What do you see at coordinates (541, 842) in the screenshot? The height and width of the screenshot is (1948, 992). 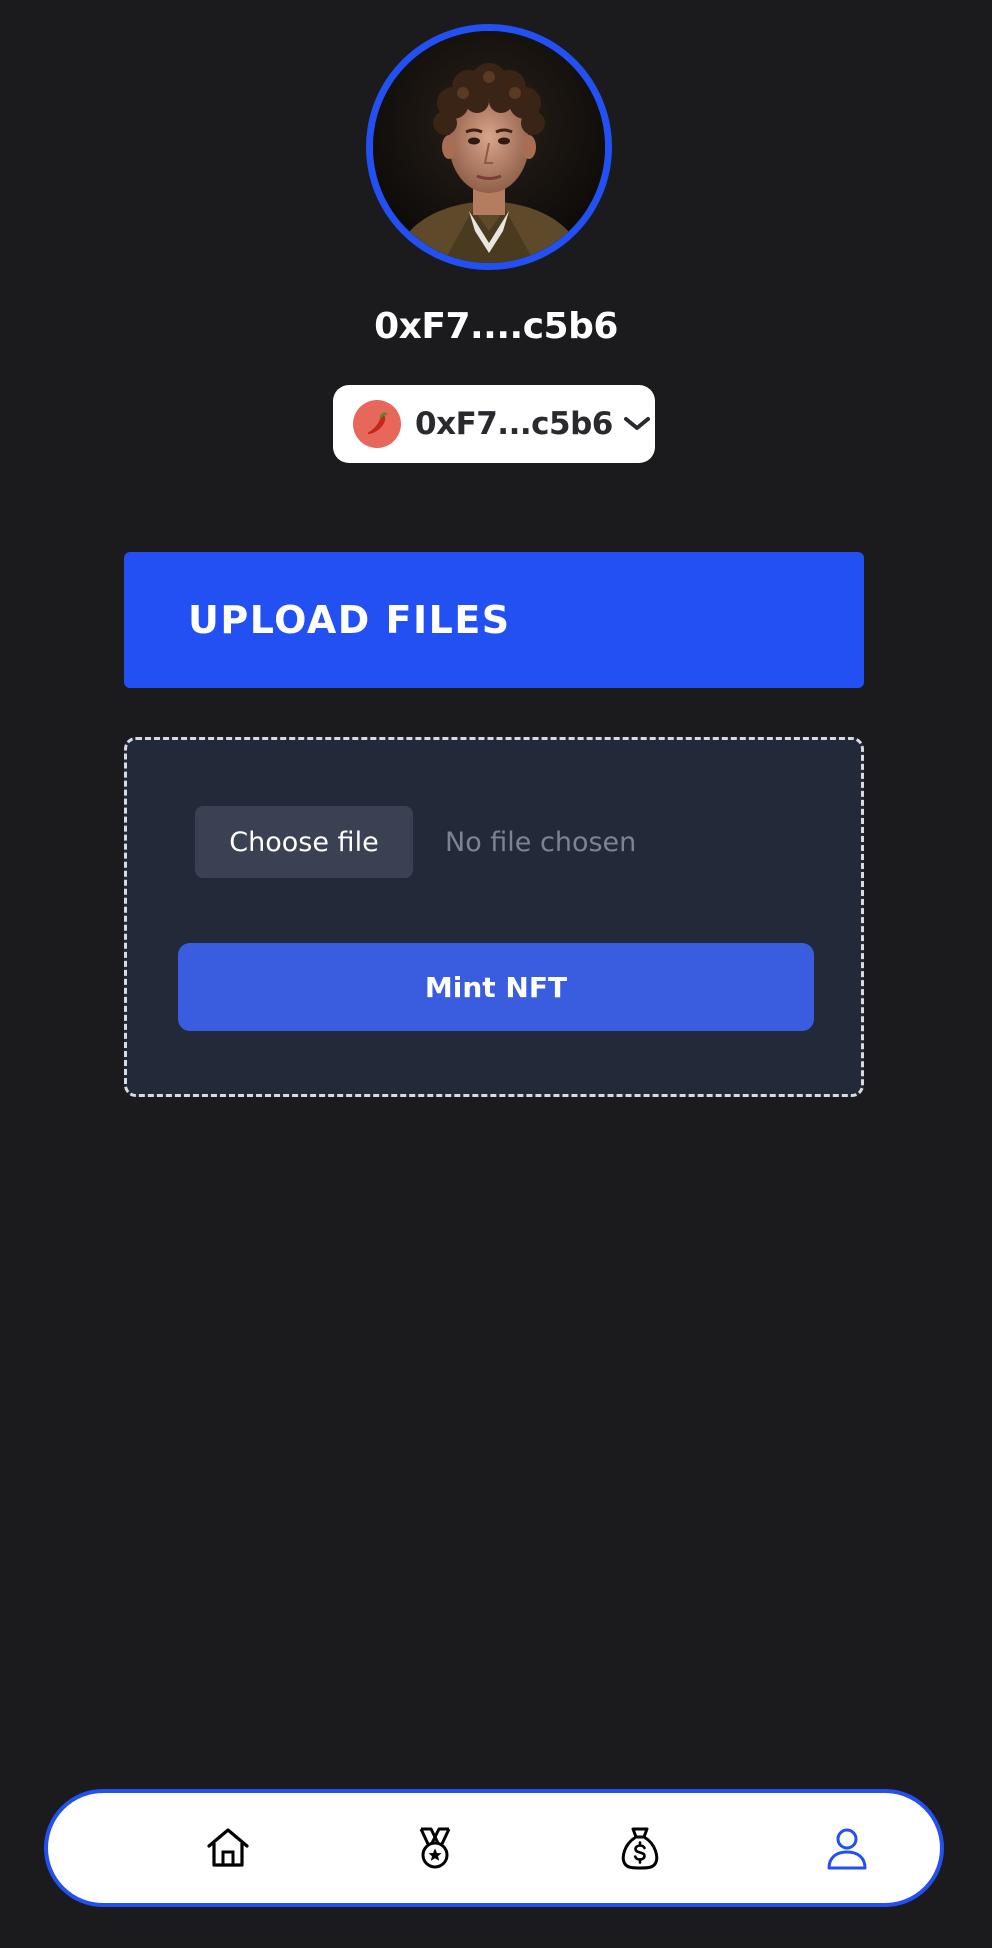 I see `file-status-text: No file chosen` at bounding box center [541, 842].